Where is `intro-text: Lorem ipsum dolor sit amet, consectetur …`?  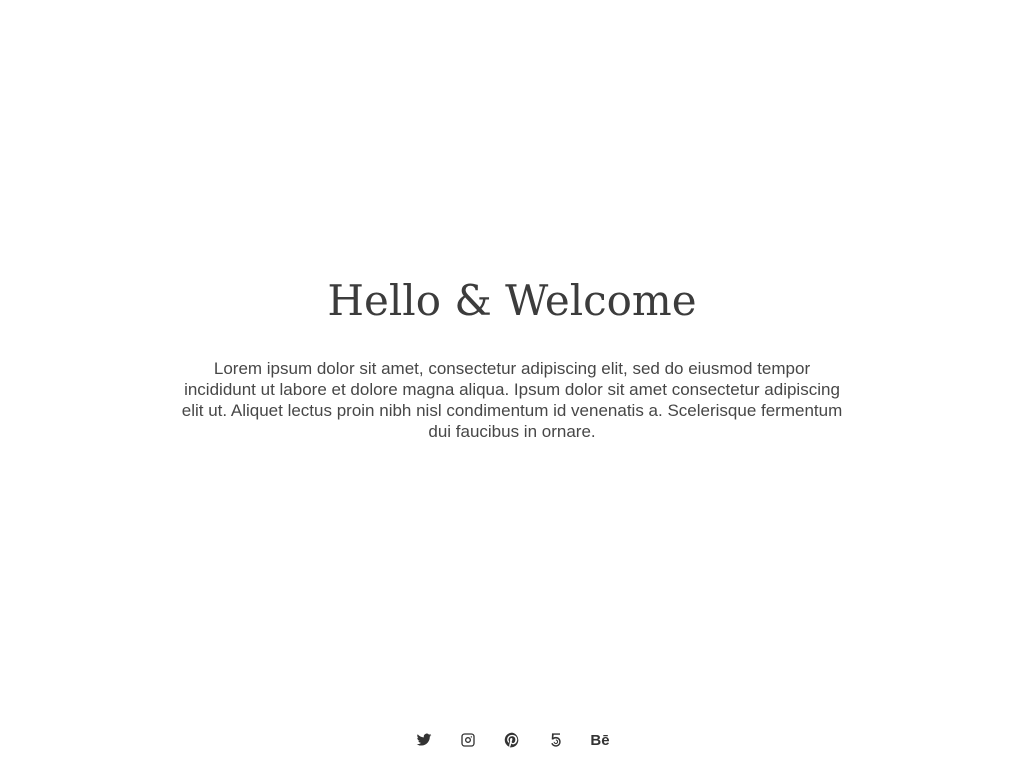 intro-text: Lorem ipsum dolor sit amet, consectetur … is located at coordinates (512, 400).